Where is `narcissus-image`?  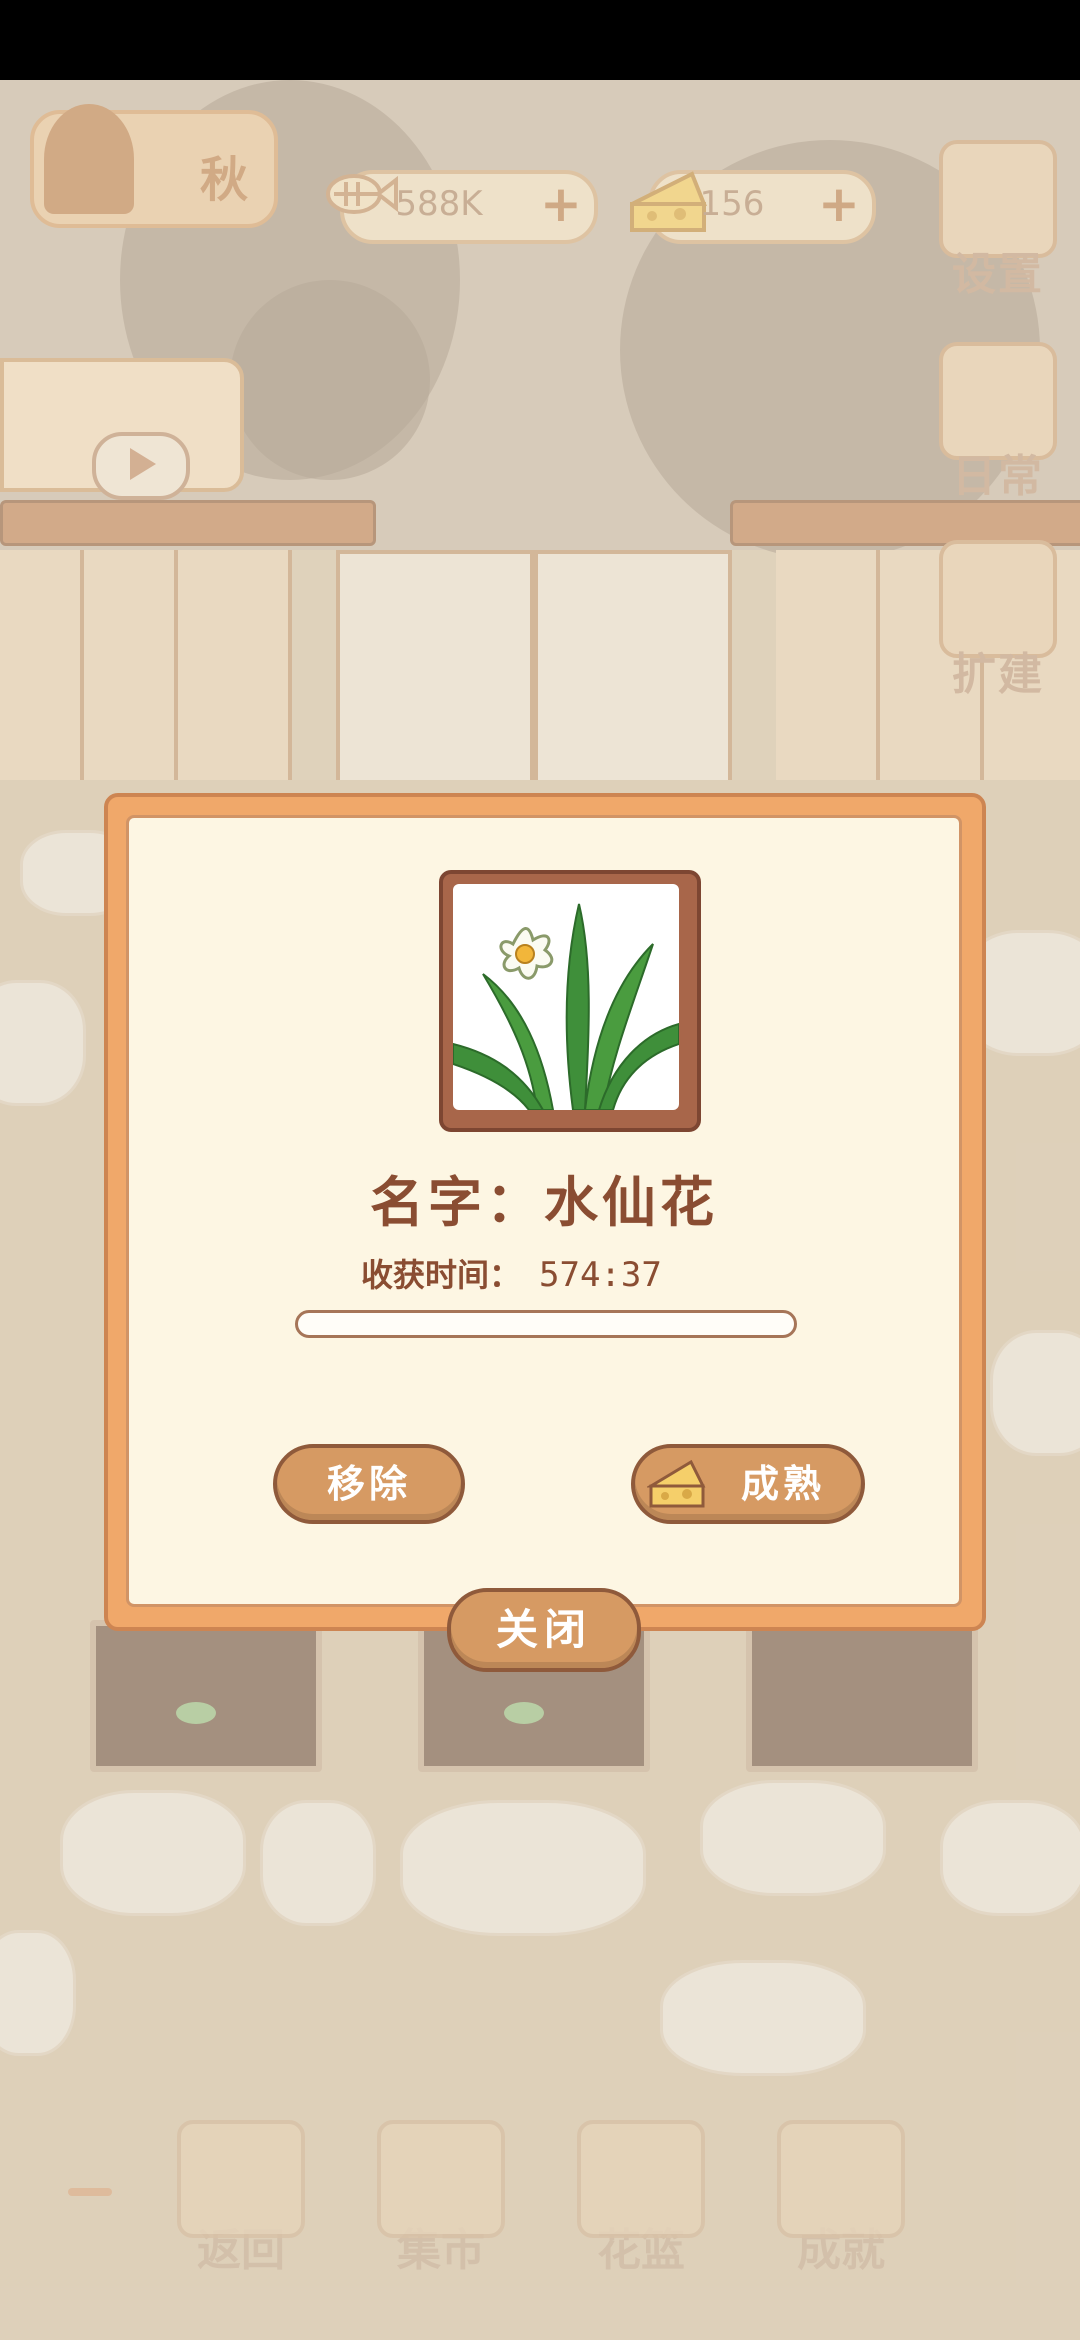
narcissus-image is located at coordinates (566, 997).